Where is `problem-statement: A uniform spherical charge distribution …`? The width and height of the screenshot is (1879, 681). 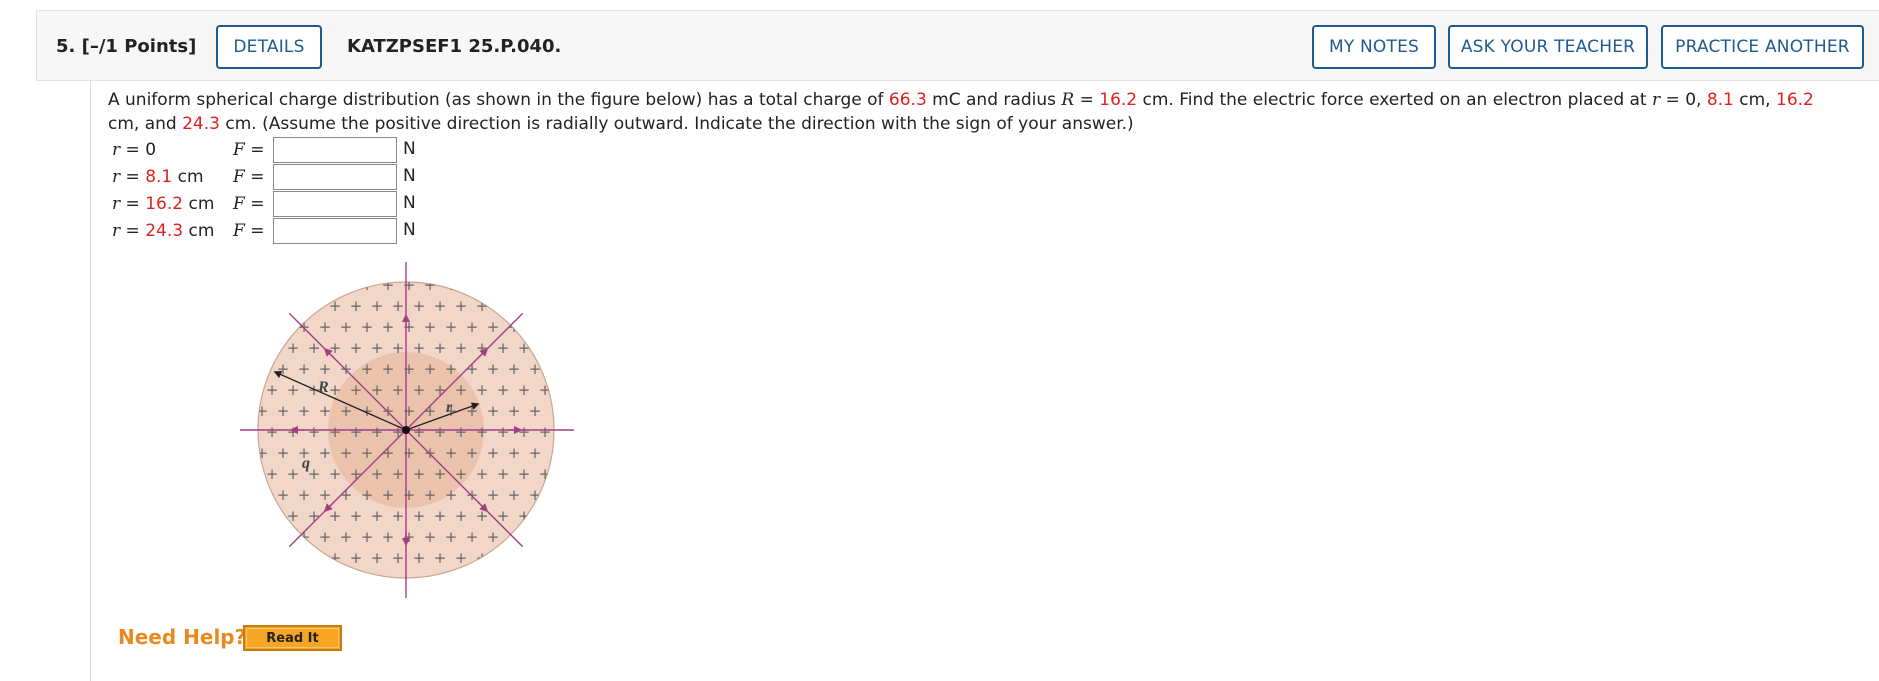 problem-statement: A uniform spherical charge distribution … is located at coordinates (961, 112).